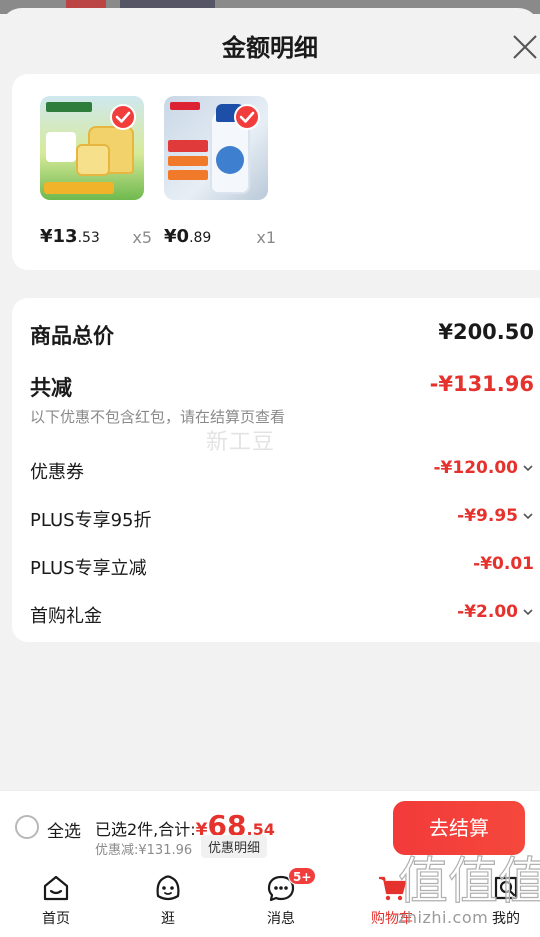 The image size is (540, 937). Describe the element at coordinates (64, 829) in the screenshot. I see `select-all-label: 全选` at that location.